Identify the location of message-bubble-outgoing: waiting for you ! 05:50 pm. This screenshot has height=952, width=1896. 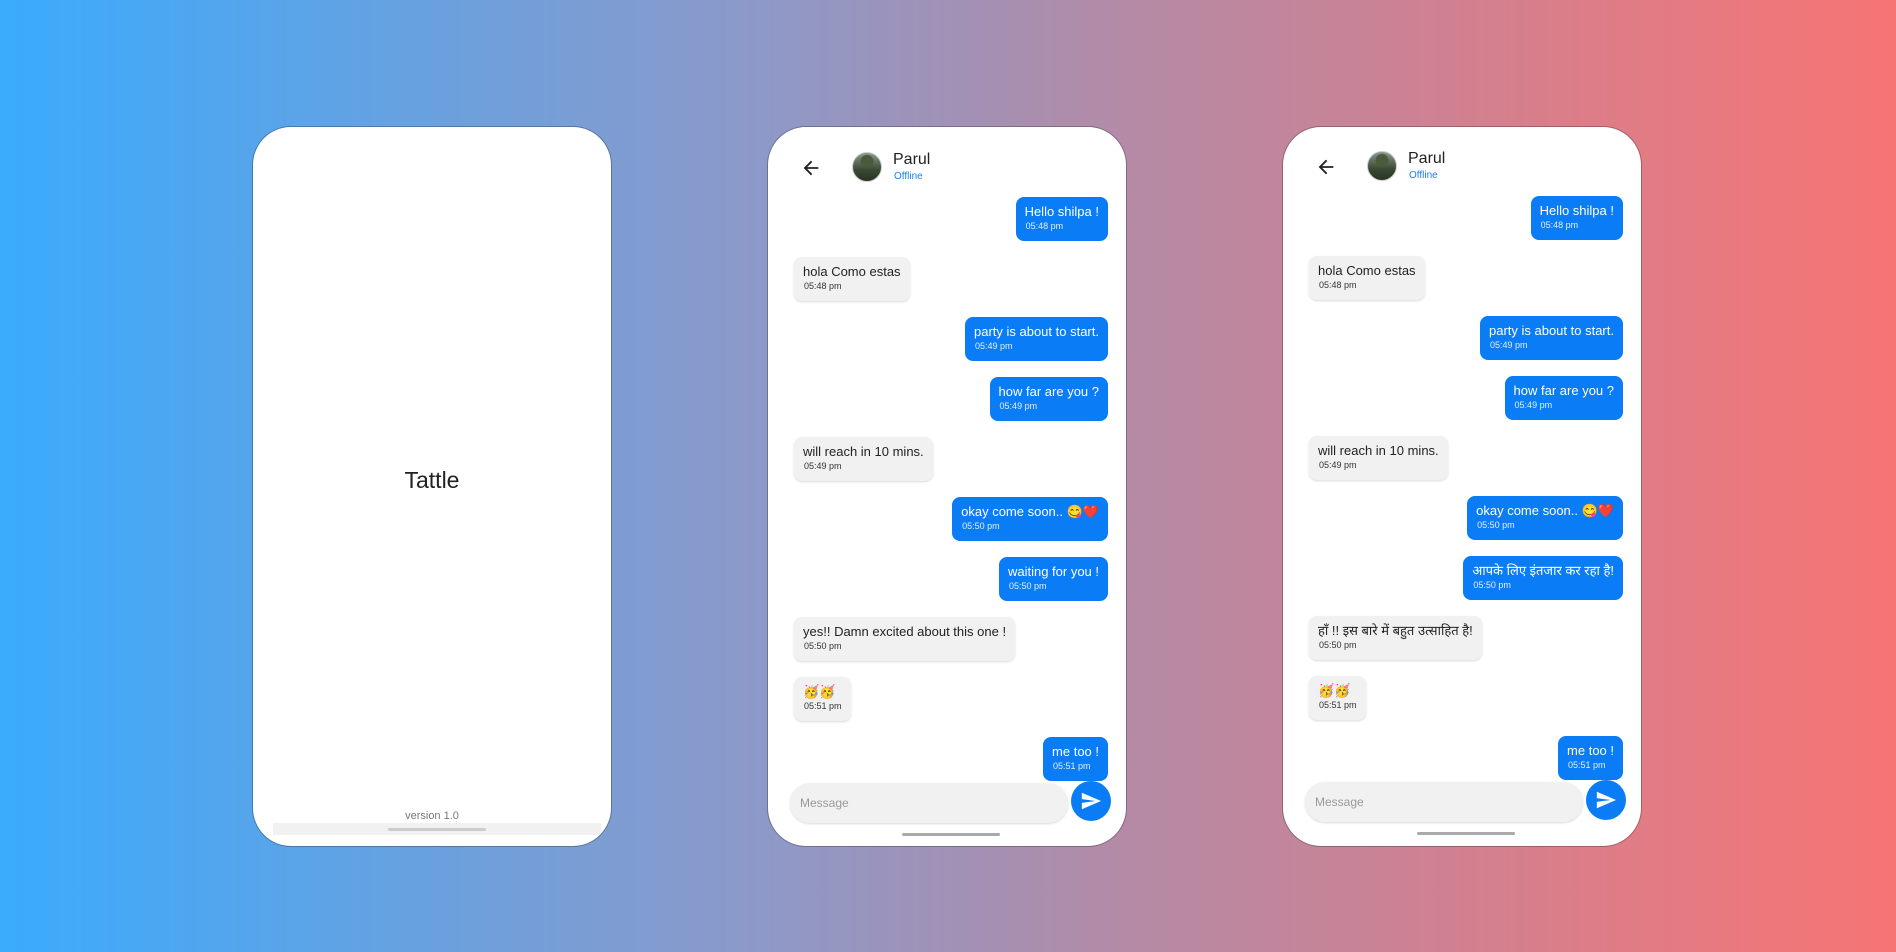
(1053, 579).